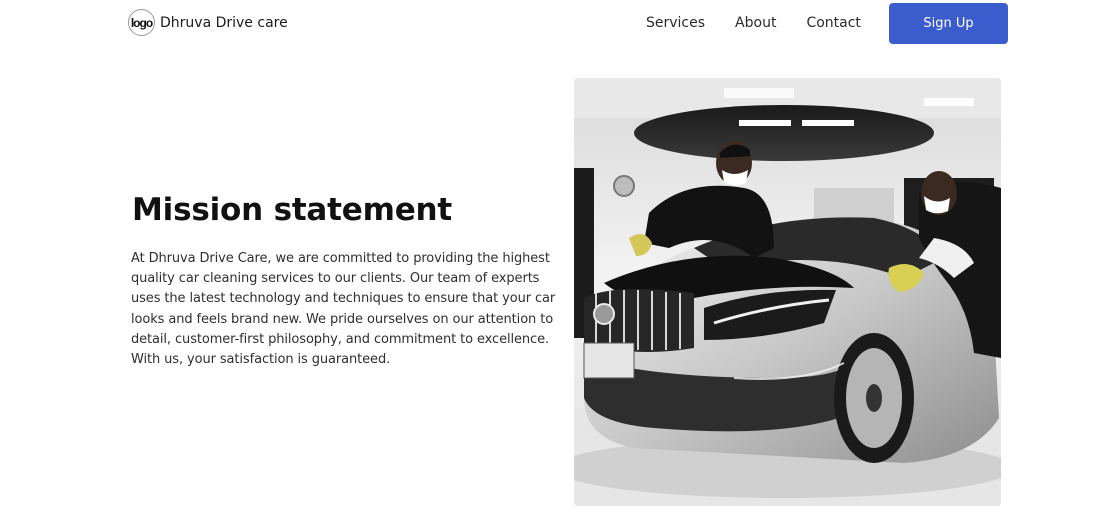 This screenshot has width=1119, height=527. I want to click on nav-link-contact: Contact, so click(833, 23).